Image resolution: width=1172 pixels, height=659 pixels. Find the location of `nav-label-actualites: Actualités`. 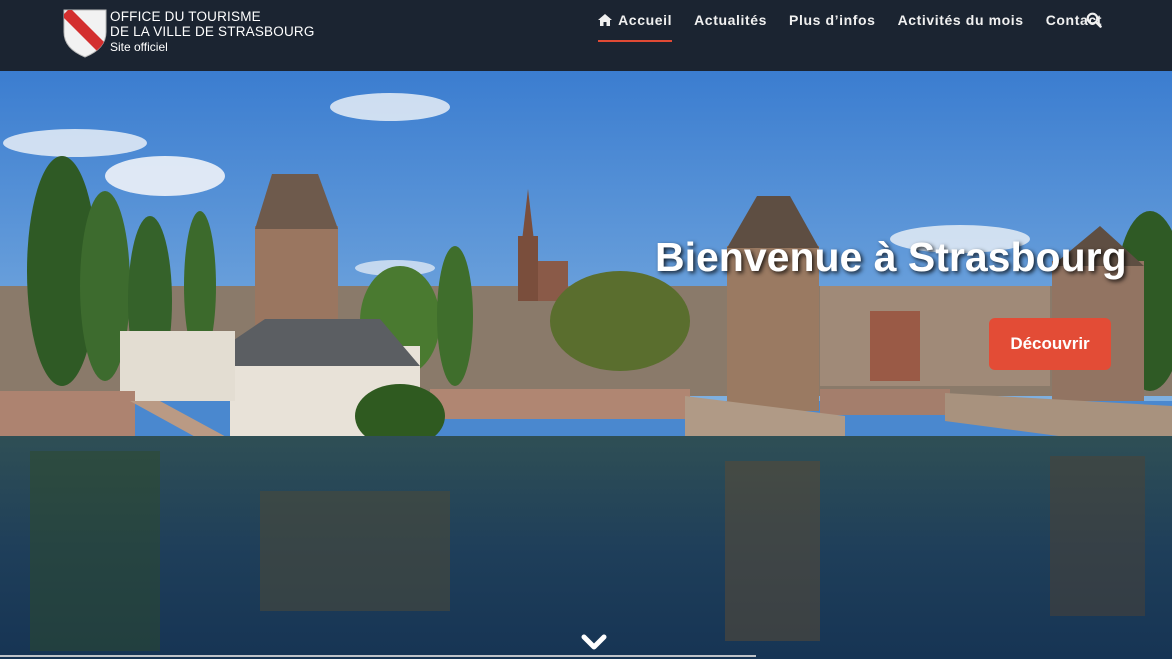

nav-label-actualites: Actualités is located at coordinates (731, 20).